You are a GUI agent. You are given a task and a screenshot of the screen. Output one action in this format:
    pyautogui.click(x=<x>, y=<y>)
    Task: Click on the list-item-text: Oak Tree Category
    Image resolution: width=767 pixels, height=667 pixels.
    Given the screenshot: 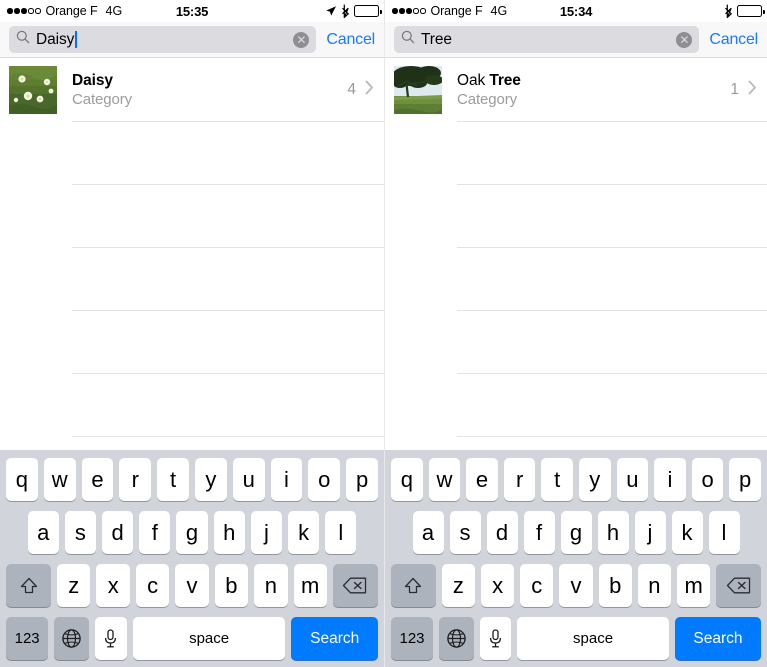 What is the action you would take?
    pyautogui.click(x=593, y=90)
    